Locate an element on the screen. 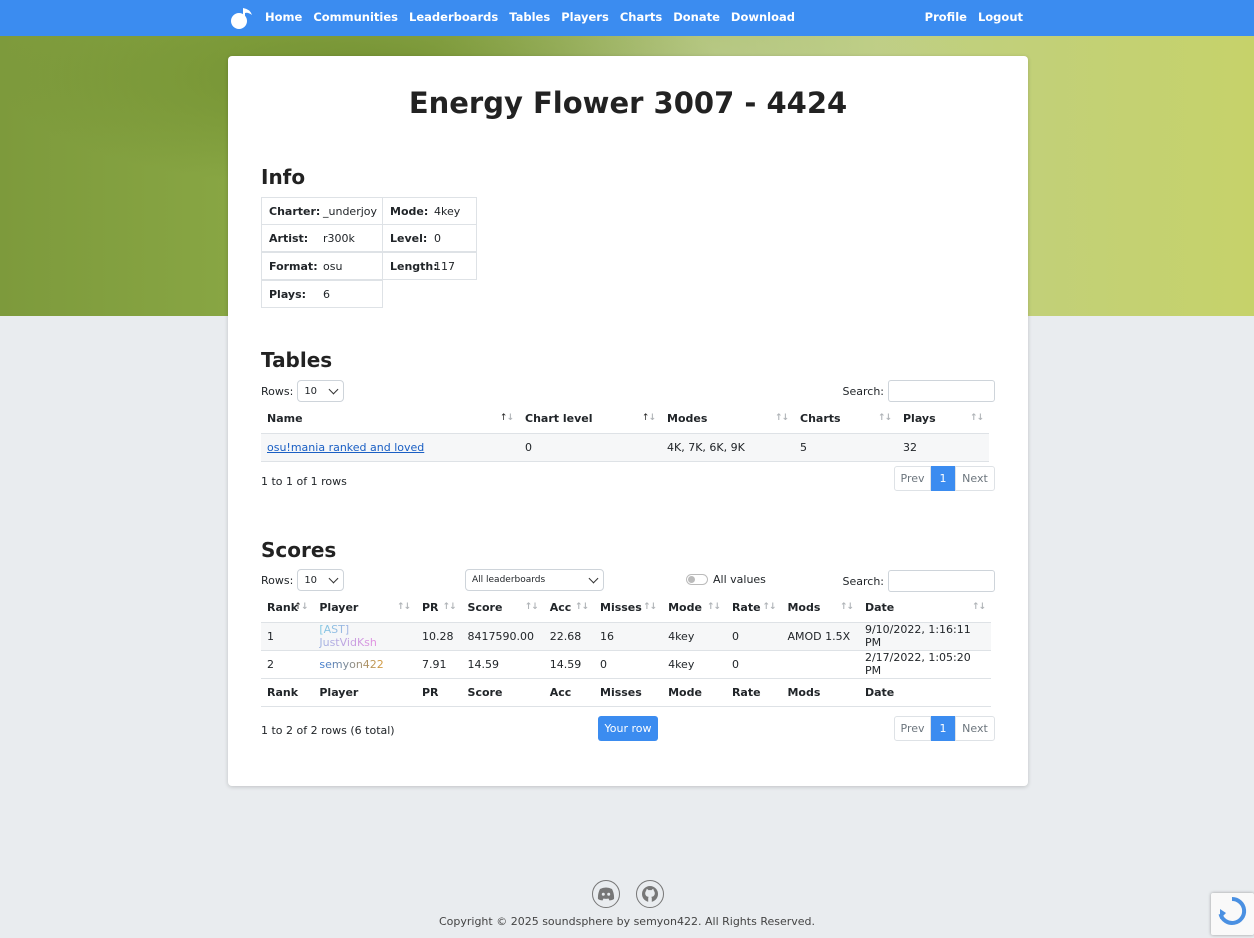 The width and height of the screenshot is (1254, 938). recaptcha-badge is located at coordinates (1232, 914).